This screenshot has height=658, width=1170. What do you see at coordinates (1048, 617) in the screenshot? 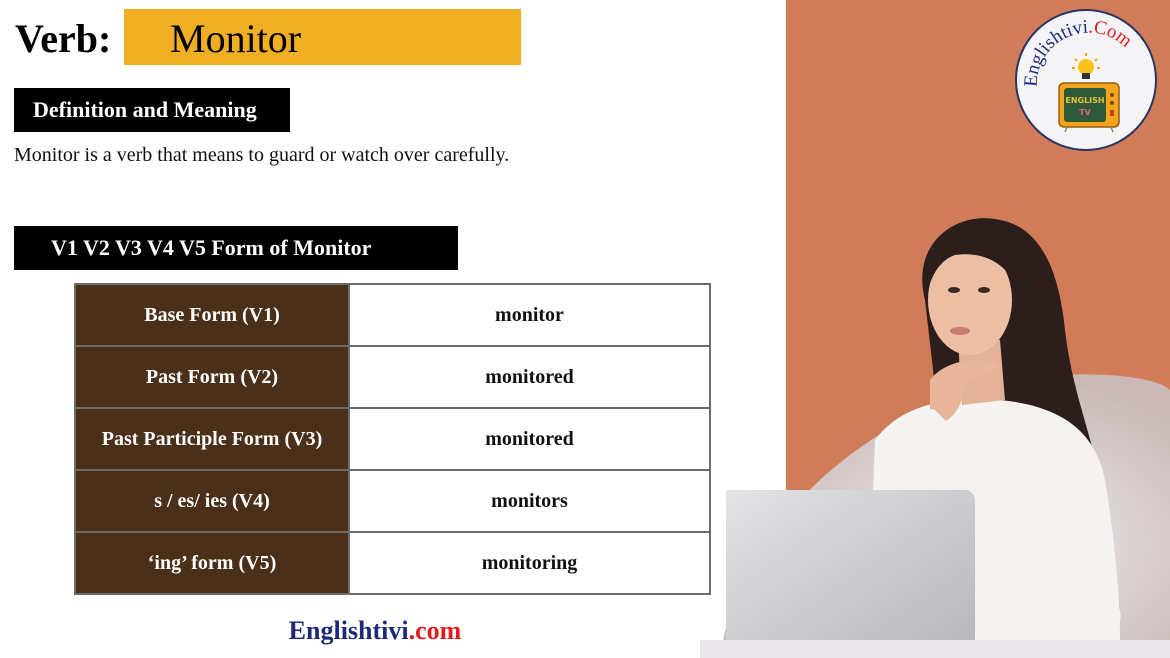
I see `arm-on-table` at bounding box center [1048, 617].